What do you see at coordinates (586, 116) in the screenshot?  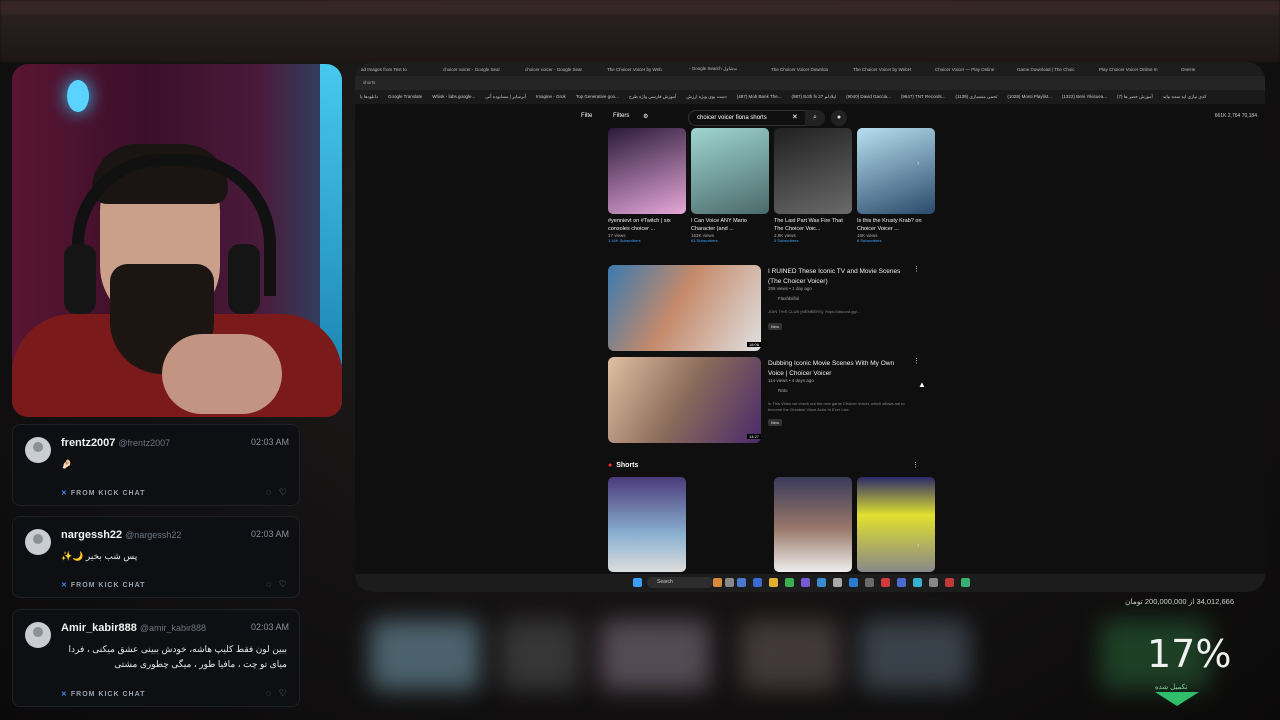 I see `filter-button: Filte` at bounding box center [586, 116].